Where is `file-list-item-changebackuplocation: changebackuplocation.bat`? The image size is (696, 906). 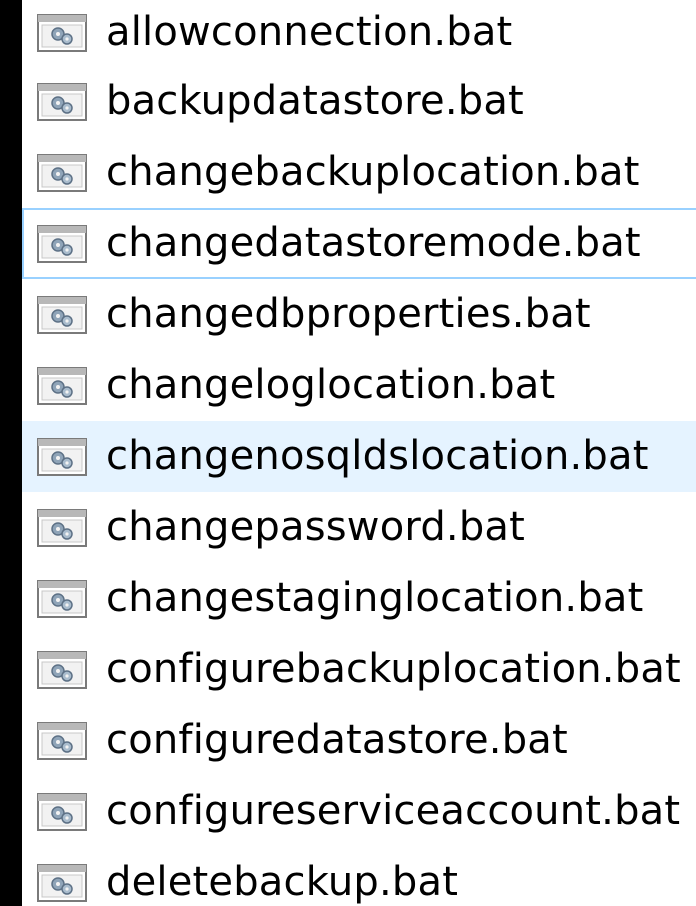
file-list-item-changebackuplocation: changebackuplocation.bat is located at coordinates (359, 172).